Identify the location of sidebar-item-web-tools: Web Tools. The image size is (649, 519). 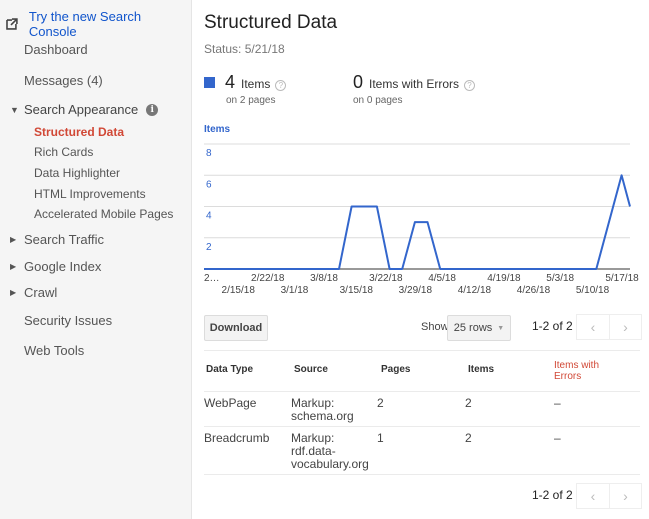
(54, 350).